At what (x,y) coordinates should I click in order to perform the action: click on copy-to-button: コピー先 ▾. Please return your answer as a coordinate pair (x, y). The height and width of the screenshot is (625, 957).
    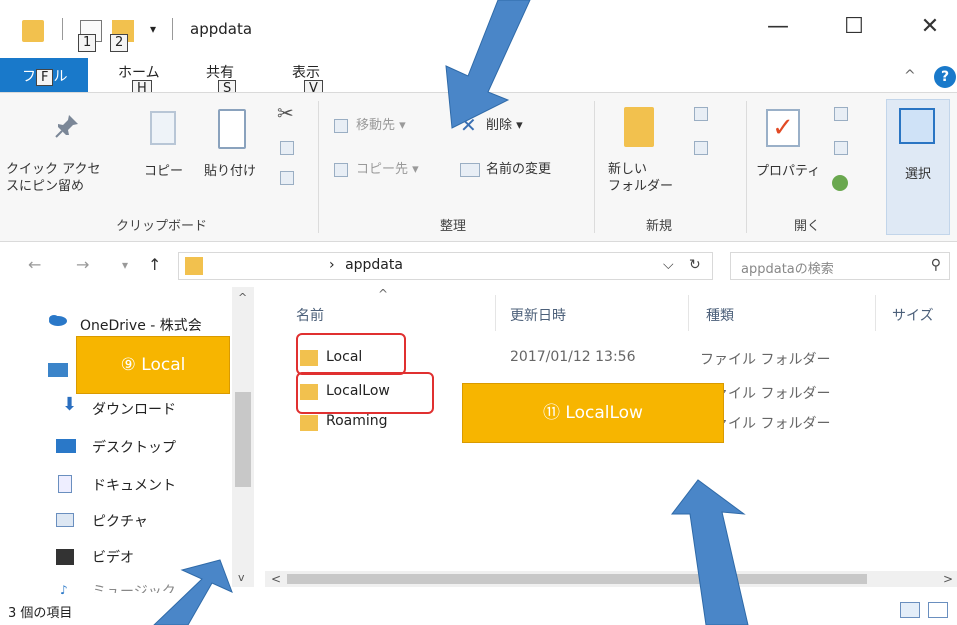
    Looking at the image, I should click on (387, 169).